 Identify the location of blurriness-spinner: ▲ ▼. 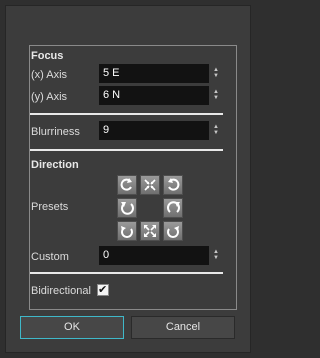
(216, 130).